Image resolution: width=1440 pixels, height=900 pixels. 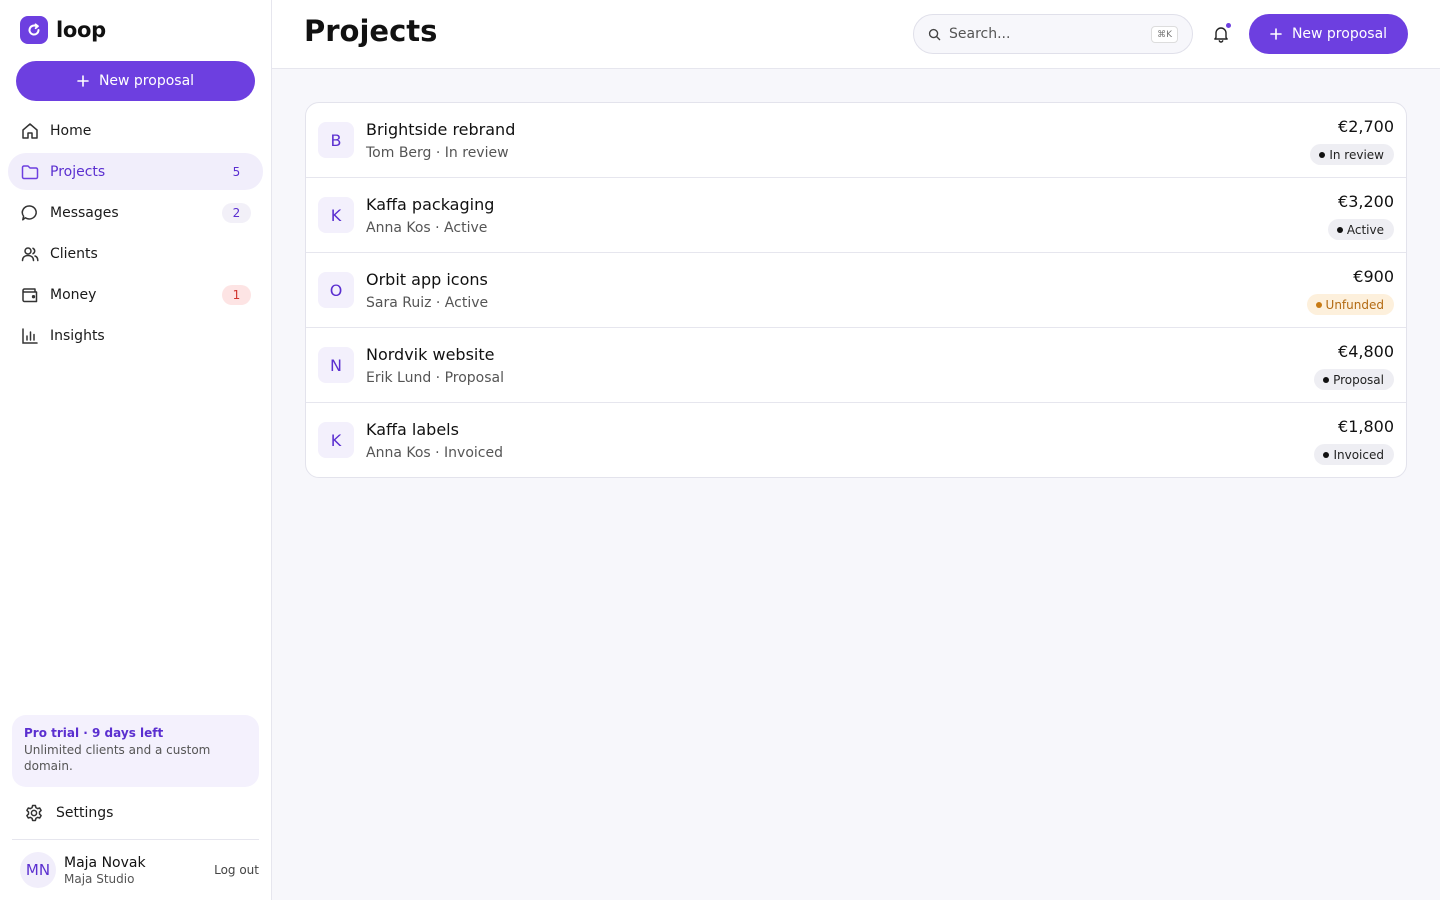 I want to click on project-amount: €2,700, so click(x=1366, y=126).